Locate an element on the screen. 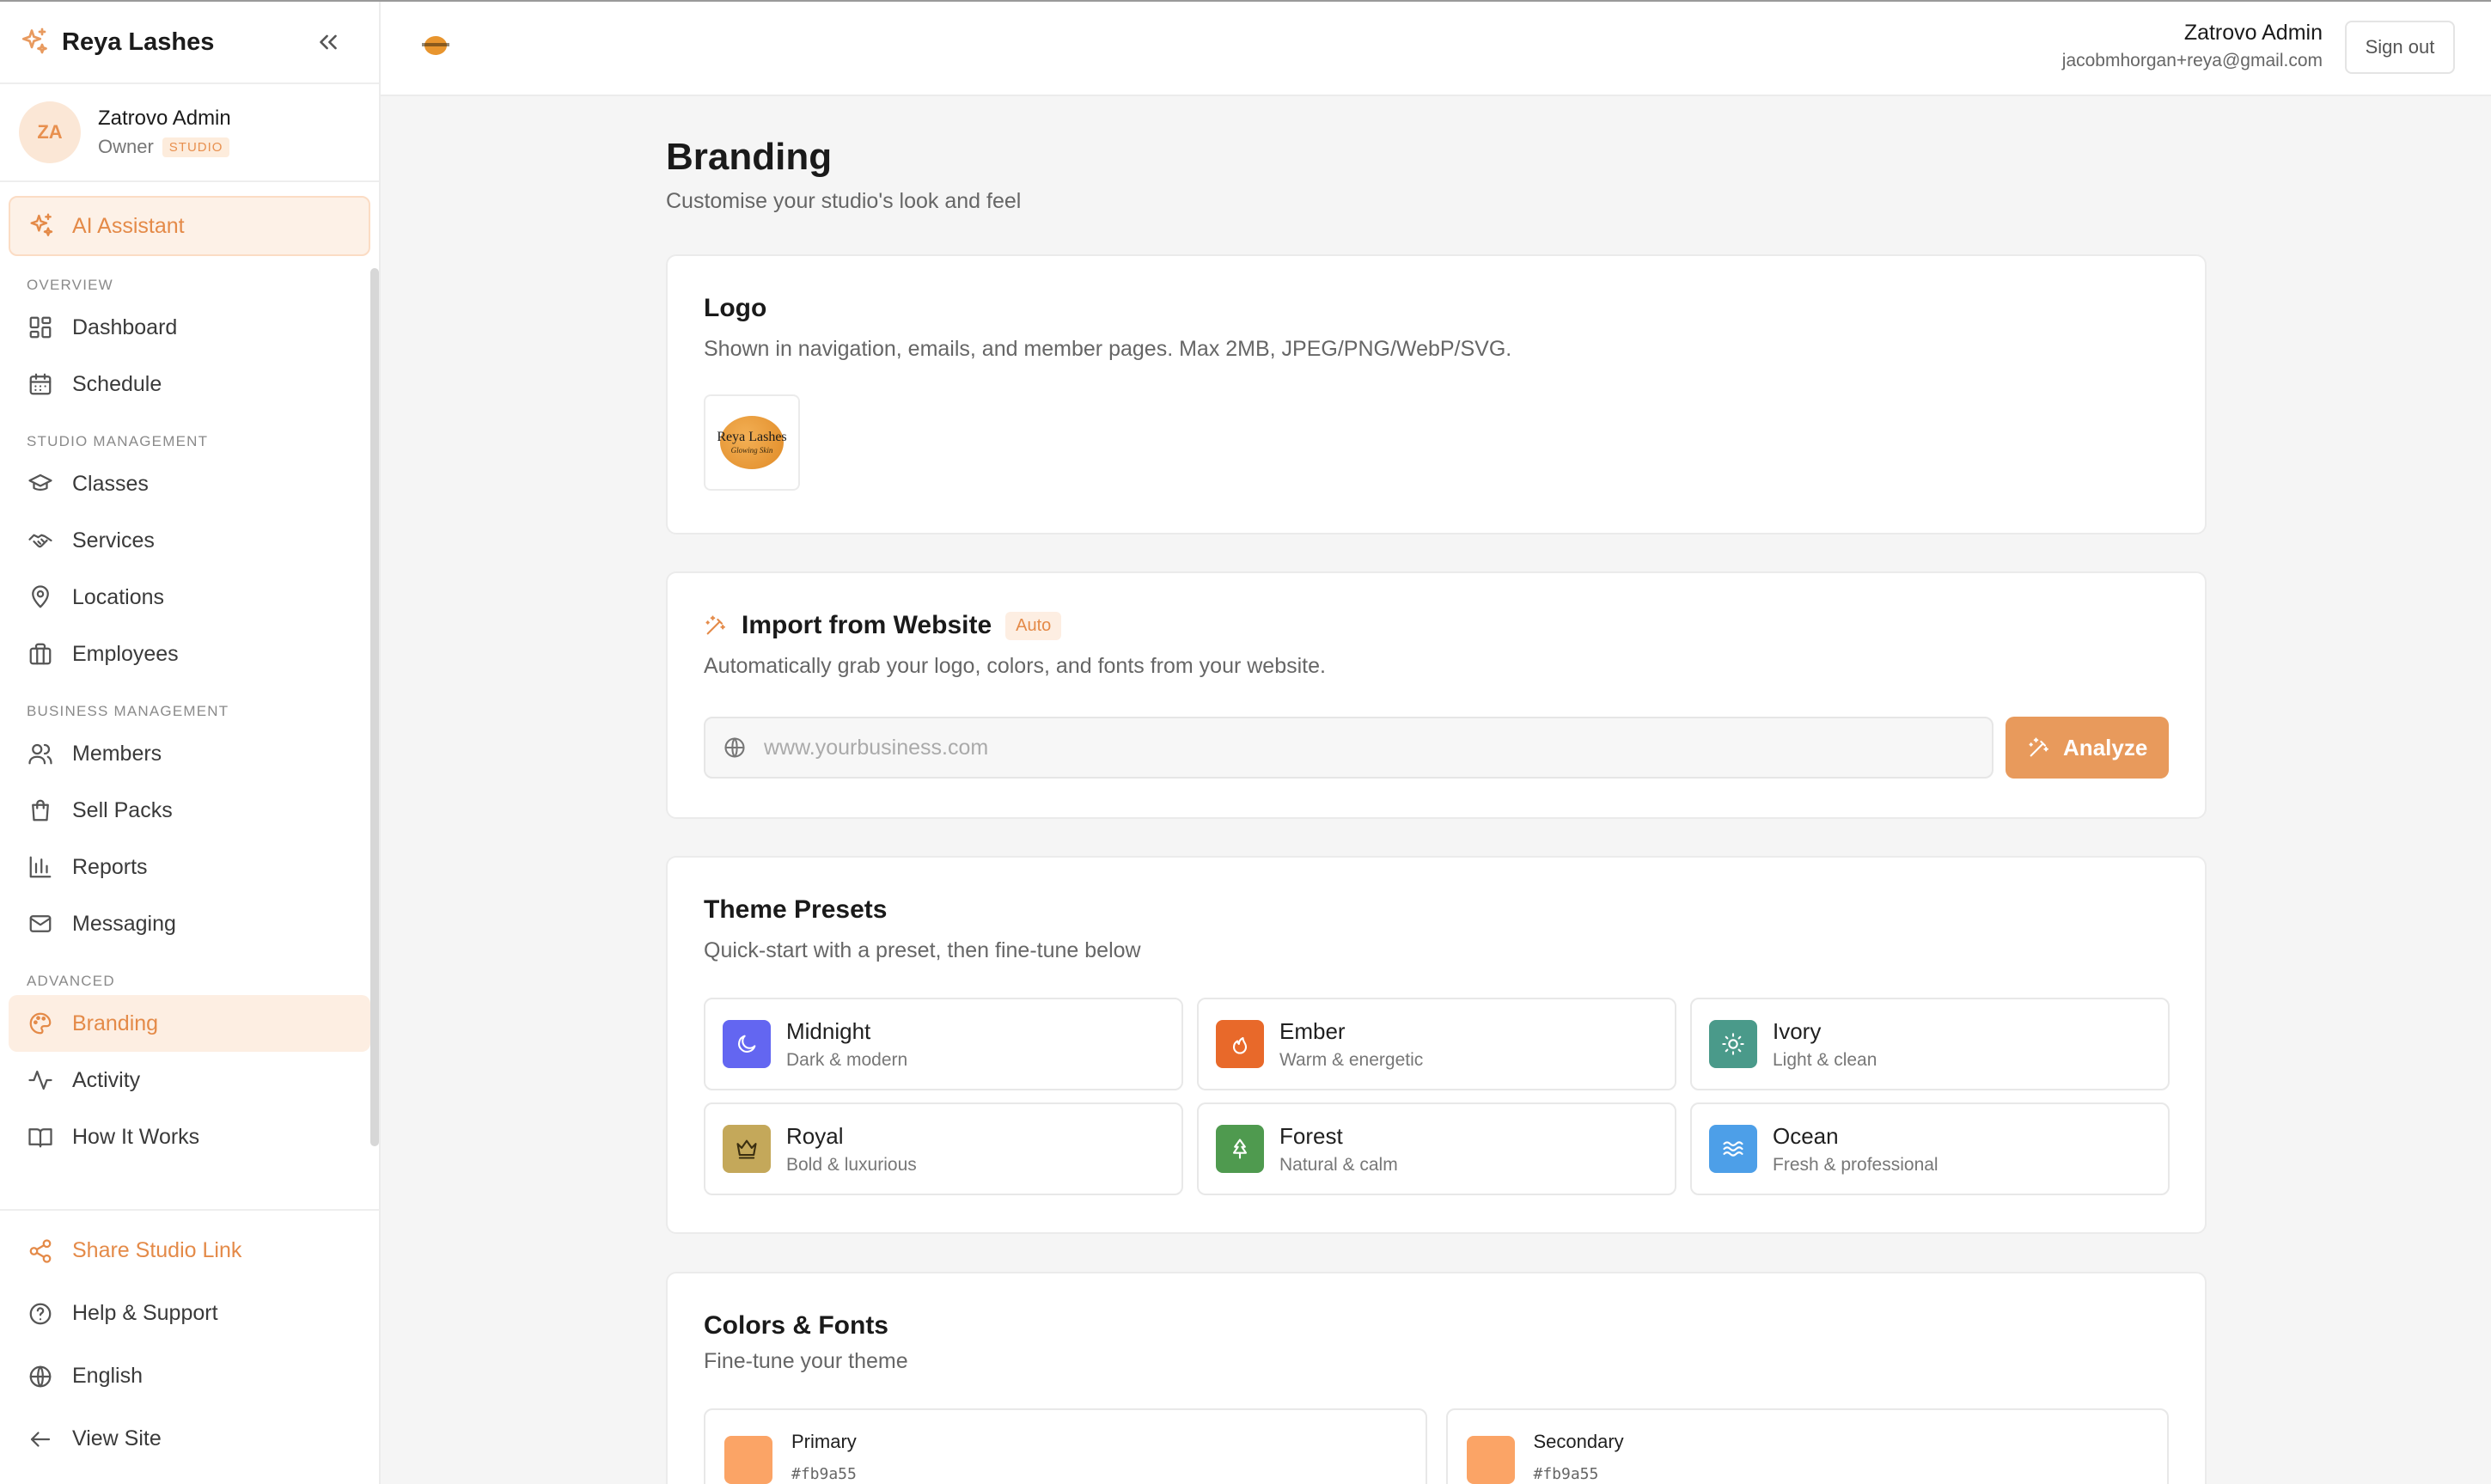 This screenshot has height=1484, width=2491. sidebar-item-services: Services is located at coordinates (189, 541).